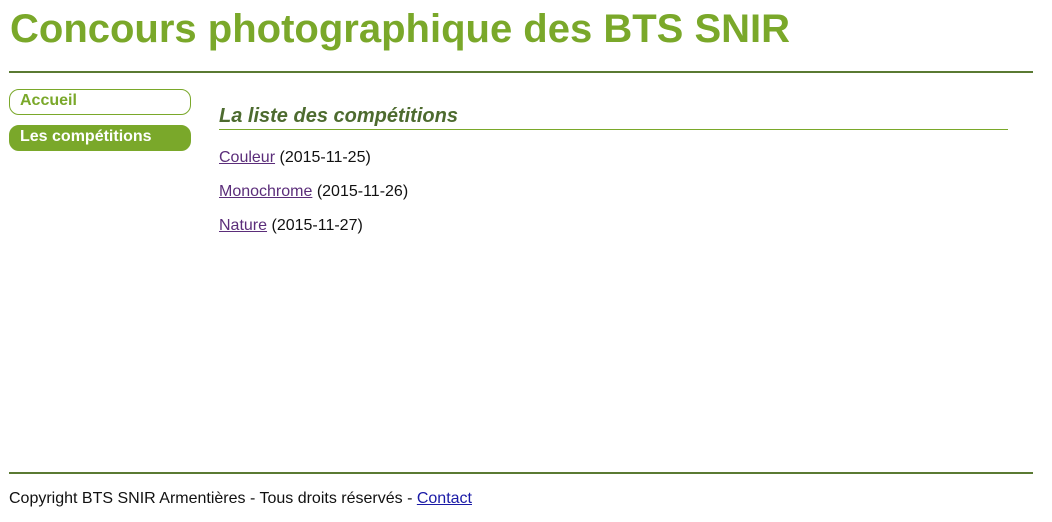  I want to click on competition-date: (2015-11-25), so click(325, 157).